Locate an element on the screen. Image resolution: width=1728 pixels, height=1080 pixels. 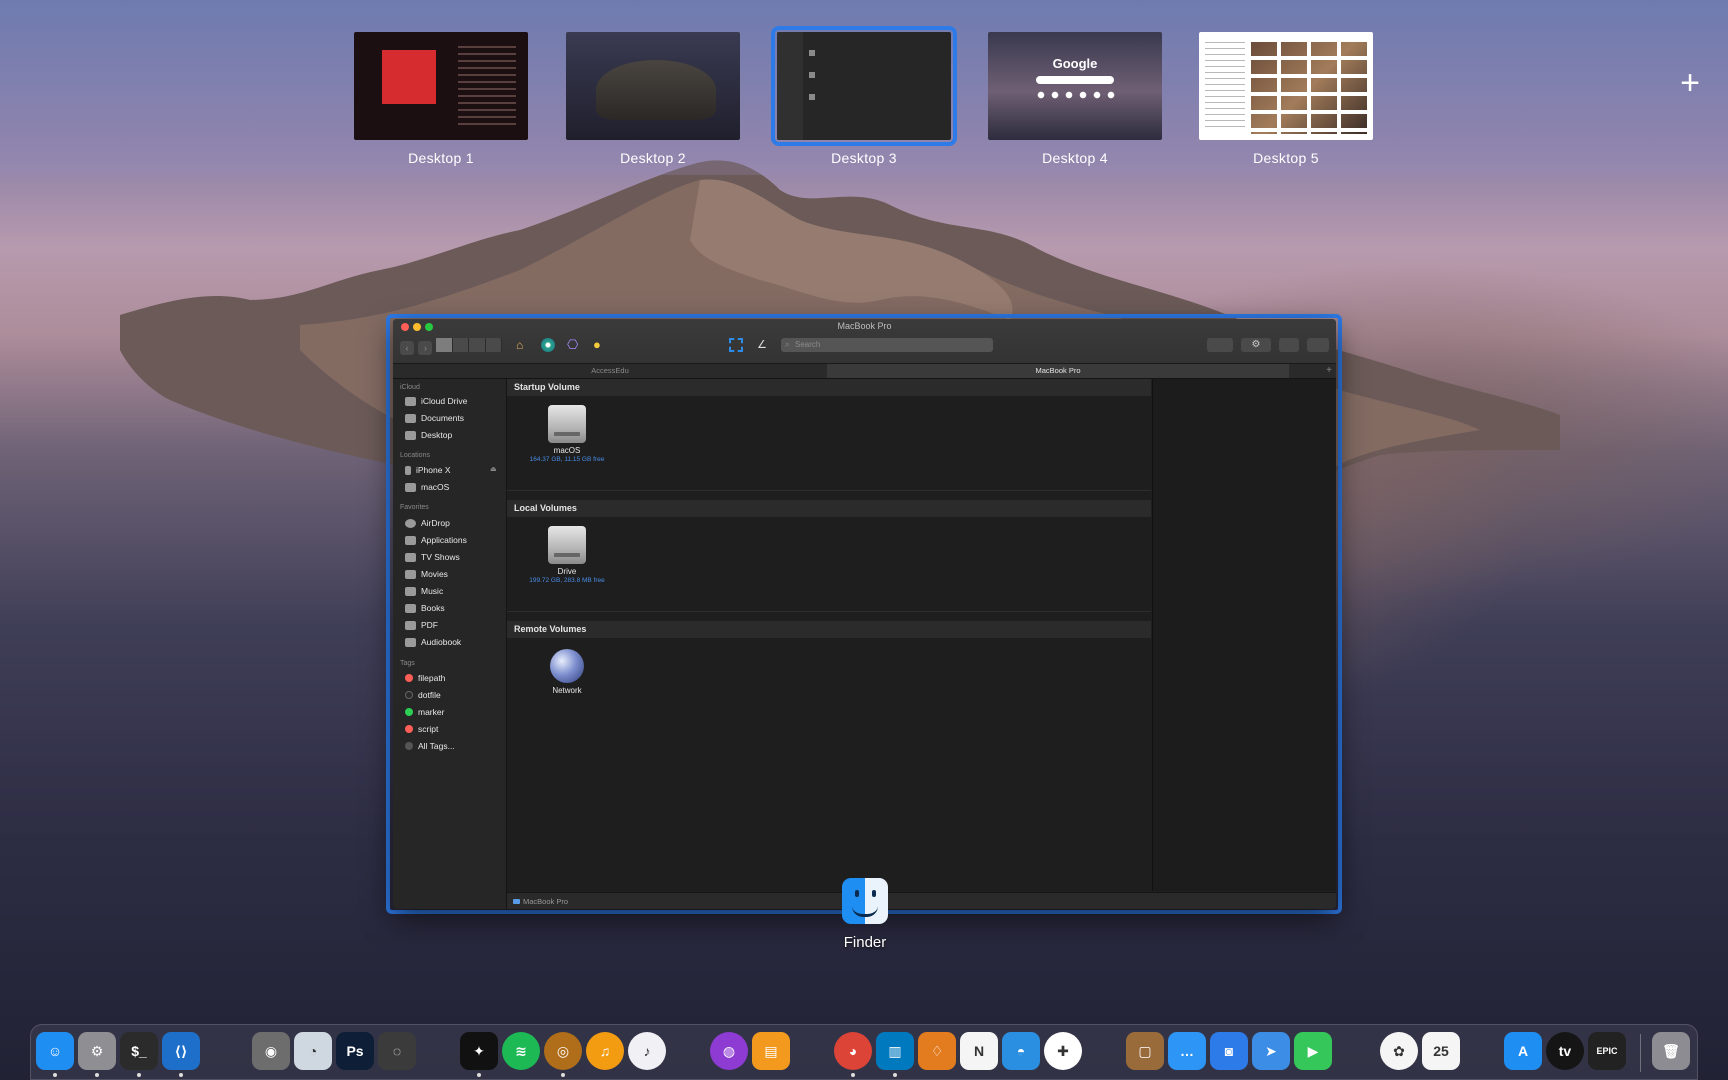
disk-utility-icon: ◉ is located at coordinates (271, 1051).